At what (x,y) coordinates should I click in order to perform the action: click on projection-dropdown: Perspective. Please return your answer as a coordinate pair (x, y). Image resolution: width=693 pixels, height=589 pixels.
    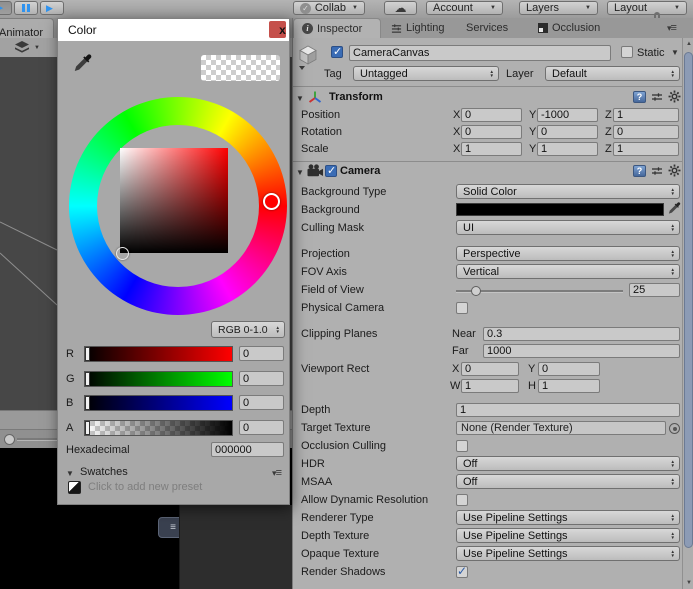
    Looking at the image, I should click on (568, 253).